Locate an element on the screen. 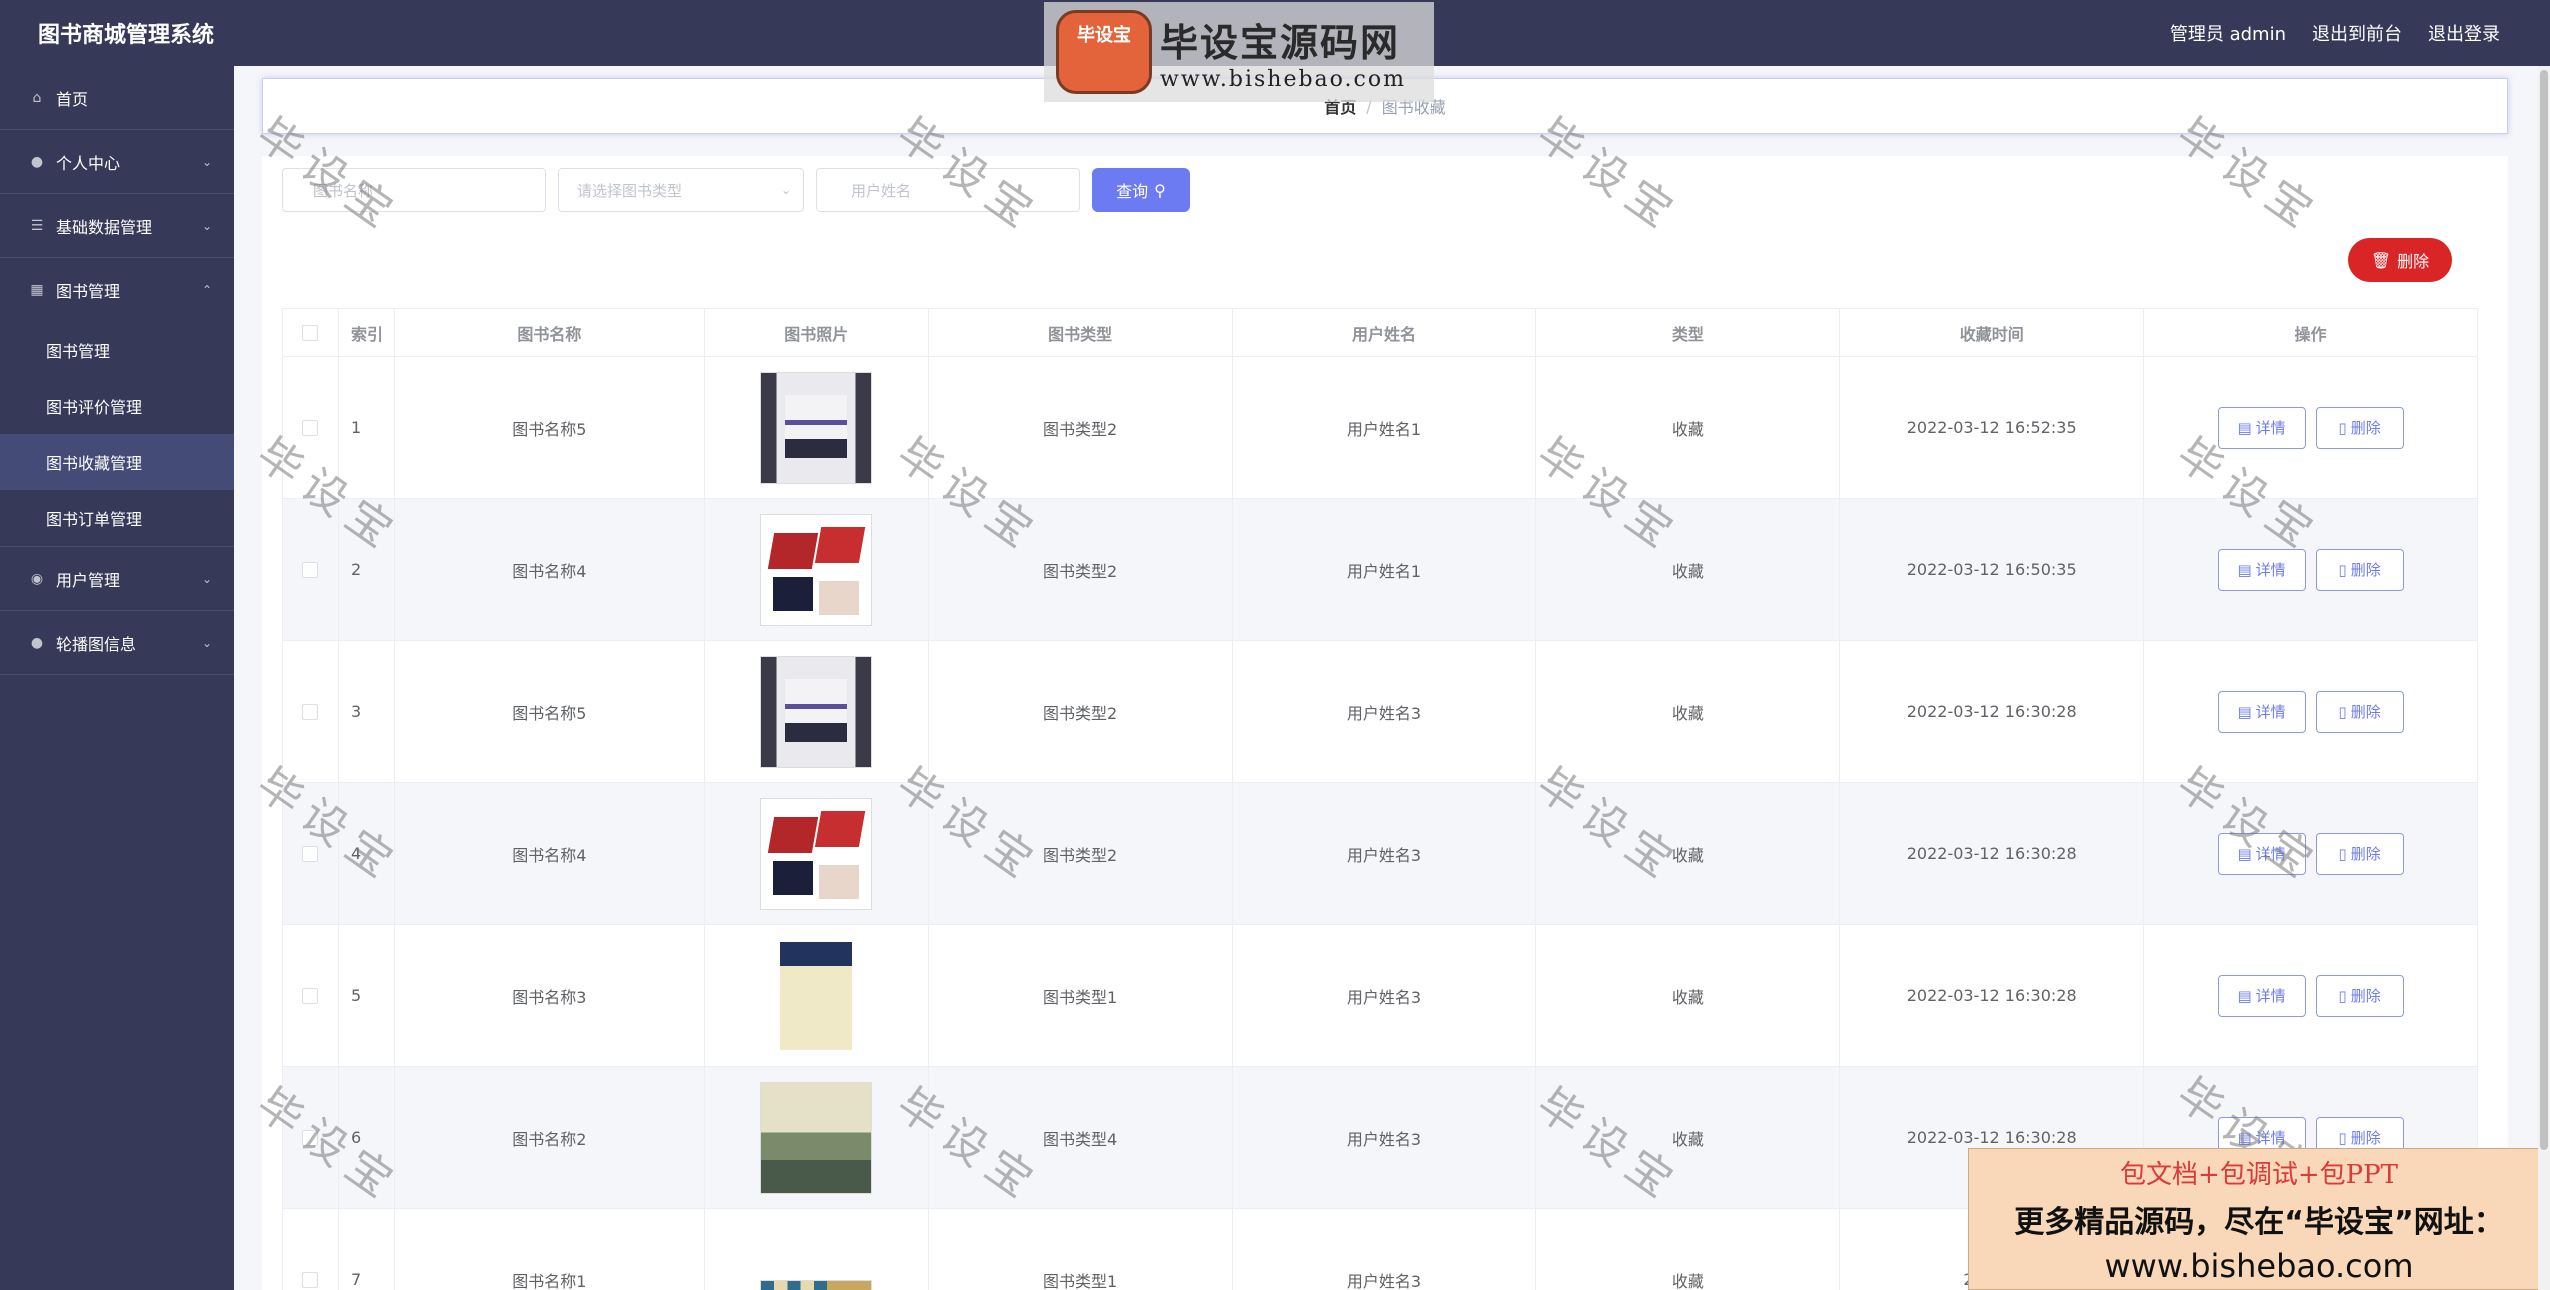 This screenshot has width=2550, height=1290. book-type-select: 请选择图书类型 ⌄ is located at coordinates (681, 190).